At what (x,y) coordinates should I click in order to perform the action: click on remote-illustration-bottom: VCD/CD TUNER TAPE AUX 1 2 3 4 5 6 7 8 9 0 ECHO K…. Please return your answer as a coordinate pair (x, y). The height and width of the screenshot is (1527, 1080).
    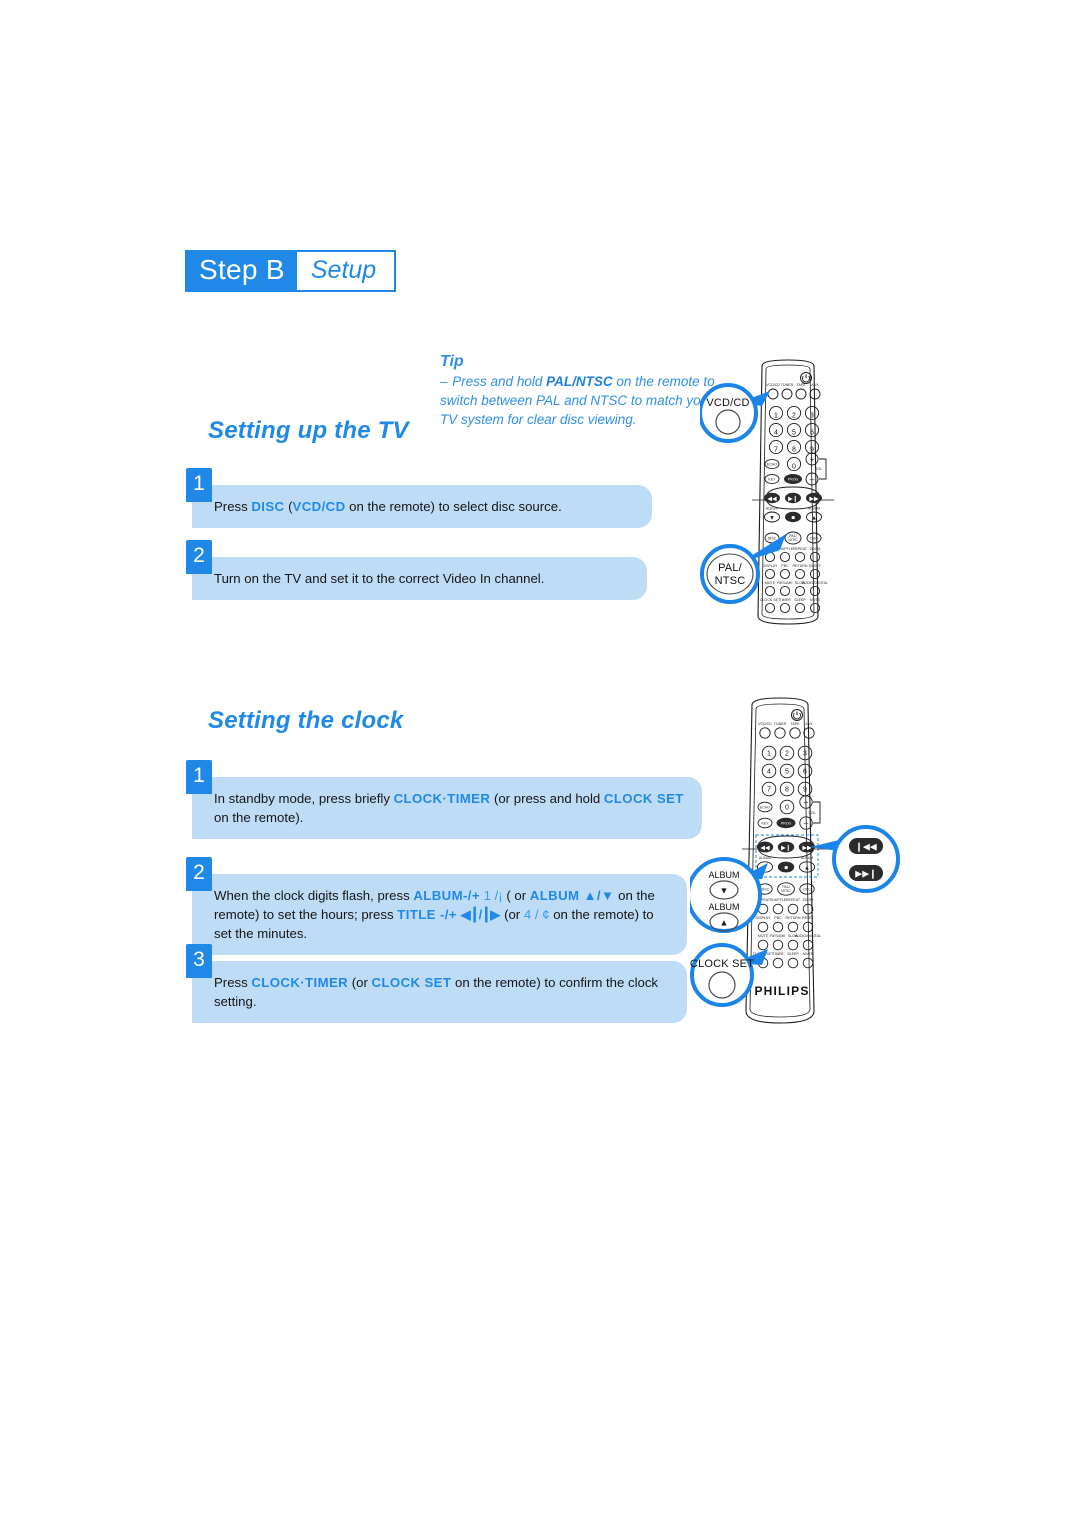
    Looking at the image, I should click on (795, 872).